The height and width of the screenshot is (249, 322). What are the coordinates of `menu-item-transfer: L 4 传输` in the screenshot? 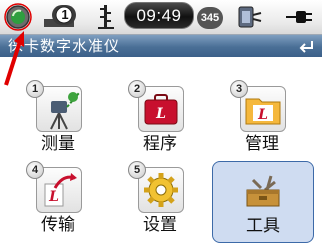 It's located at (58, 201).